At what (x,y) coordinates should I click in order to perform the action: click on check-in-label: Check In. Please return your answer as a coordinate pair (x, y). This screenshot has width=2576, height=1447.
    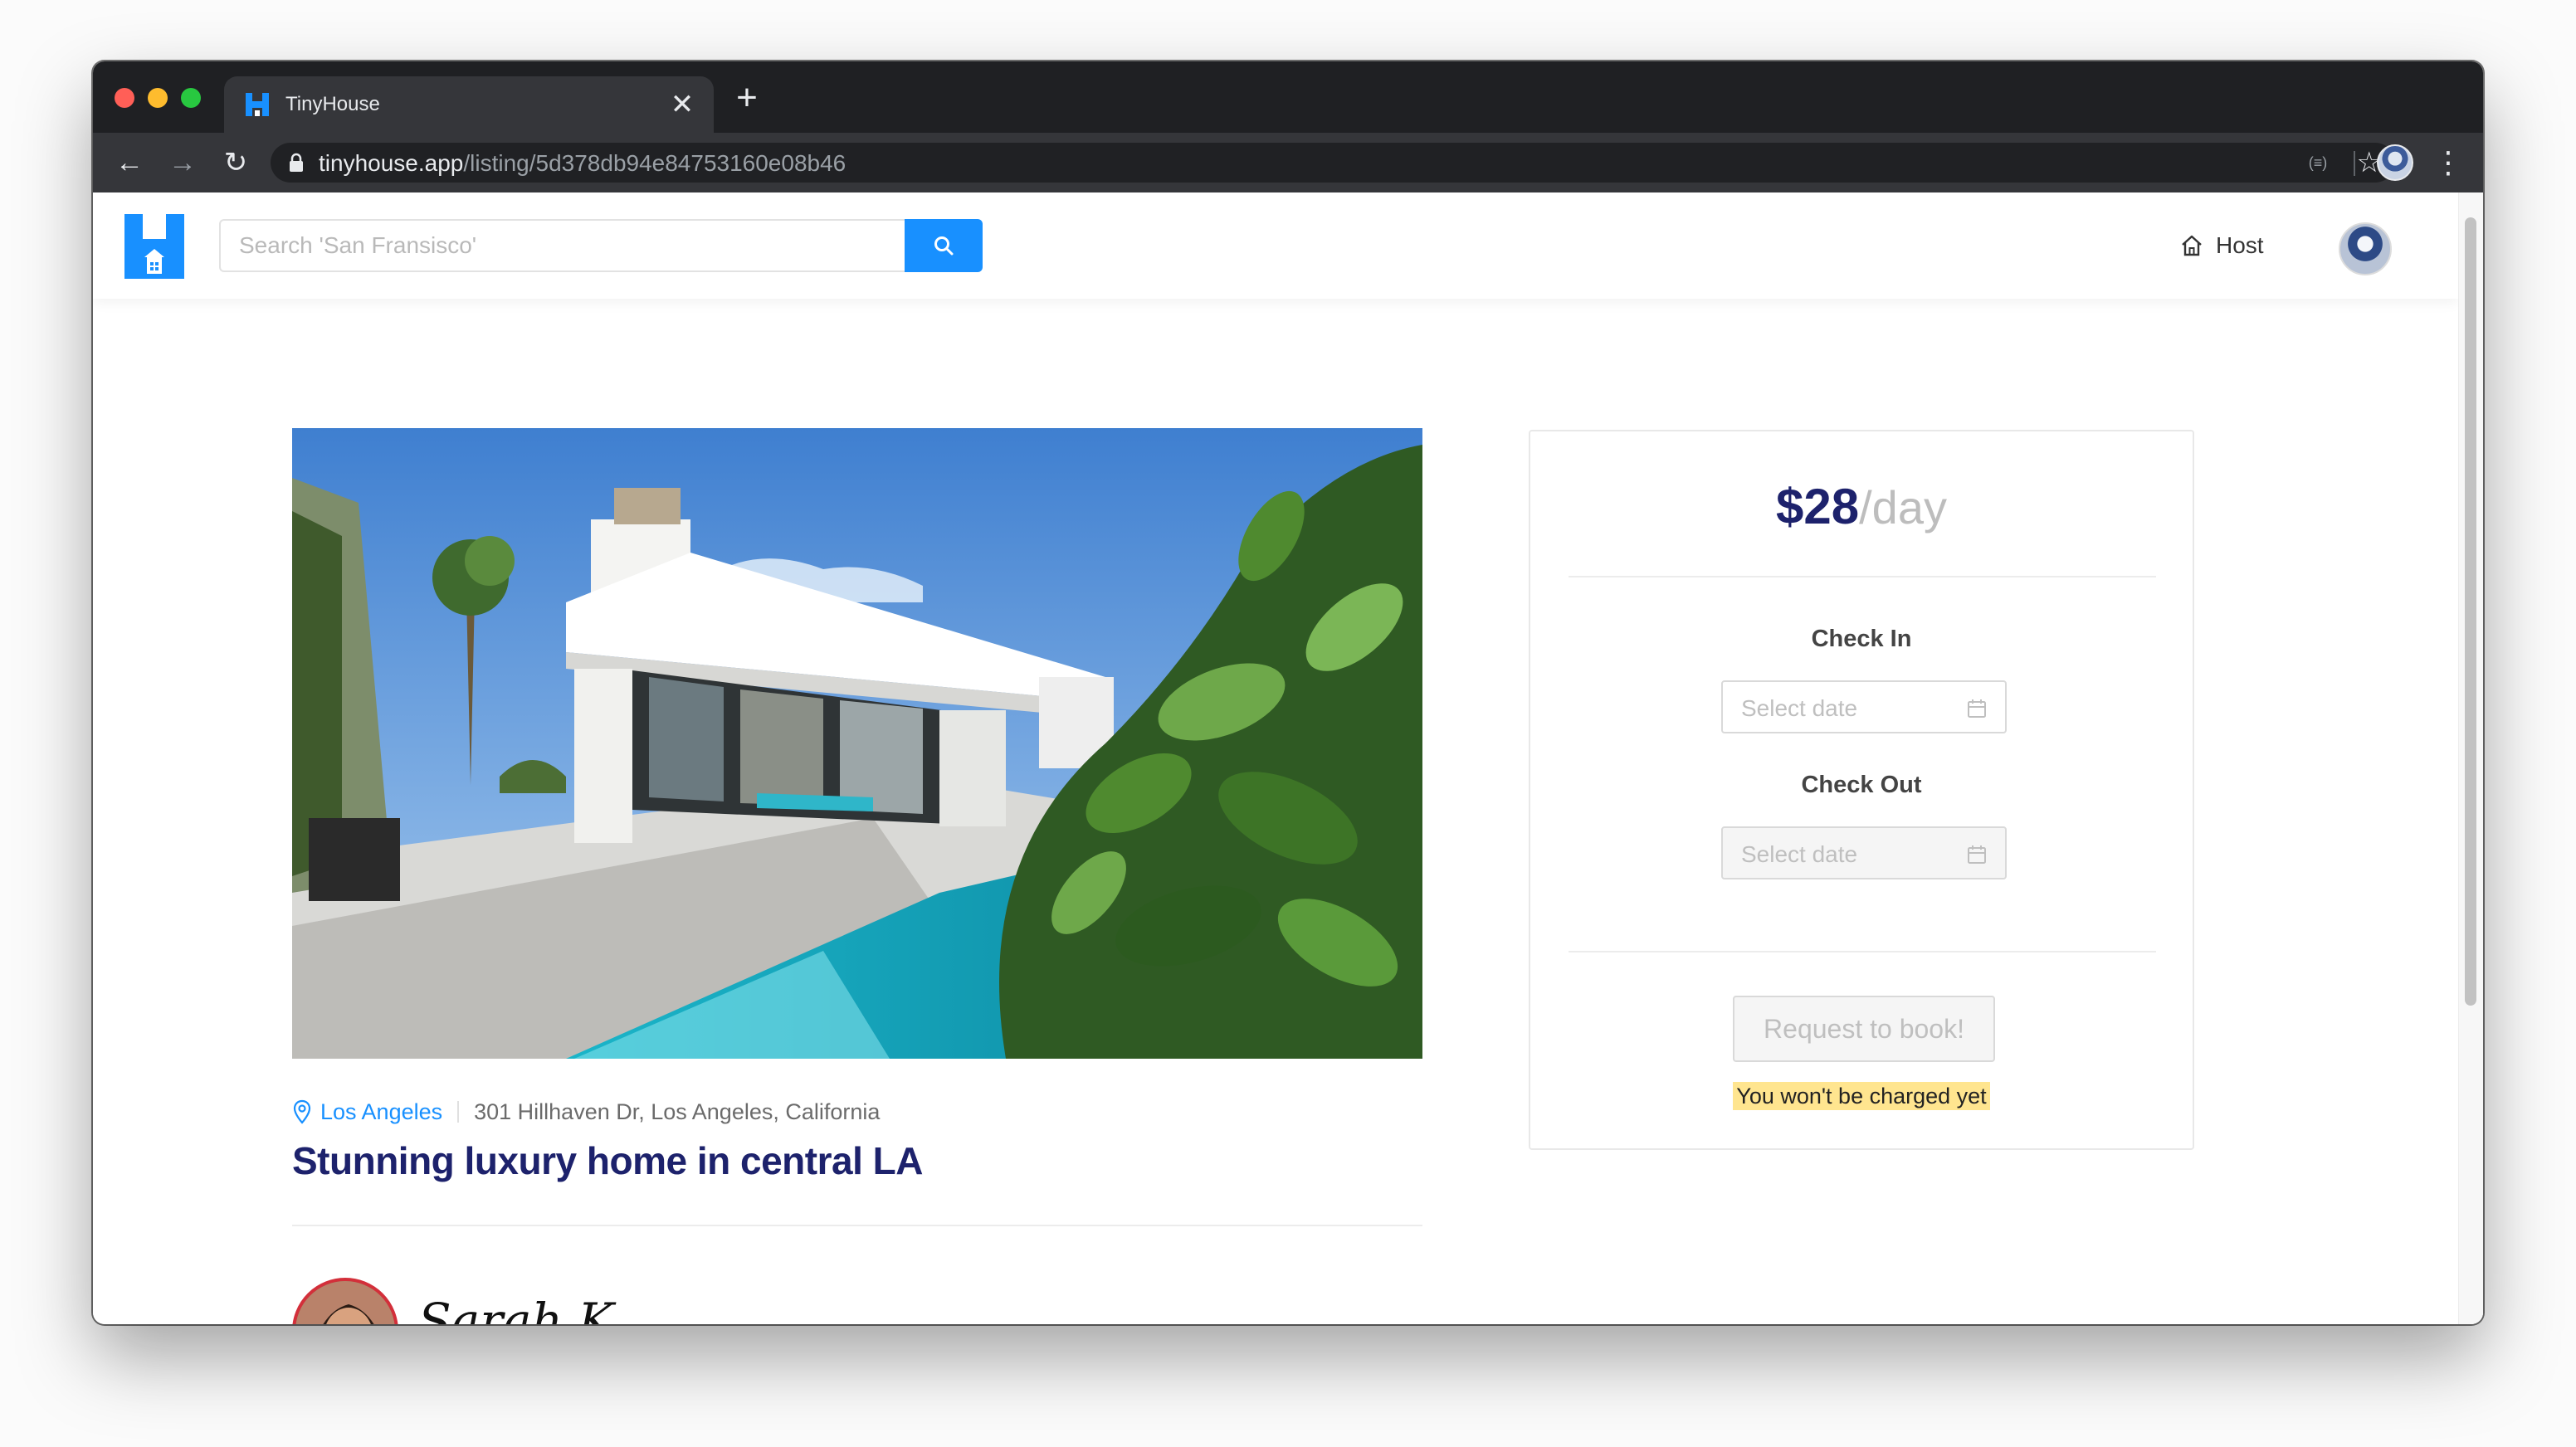
    Looking at the image, I should click on (1862, 639).